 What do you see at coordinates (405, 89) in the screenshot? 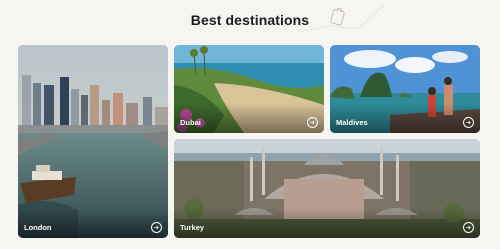
I see `destination-card-maldives: Maldives` at bounding box center [405, 89].